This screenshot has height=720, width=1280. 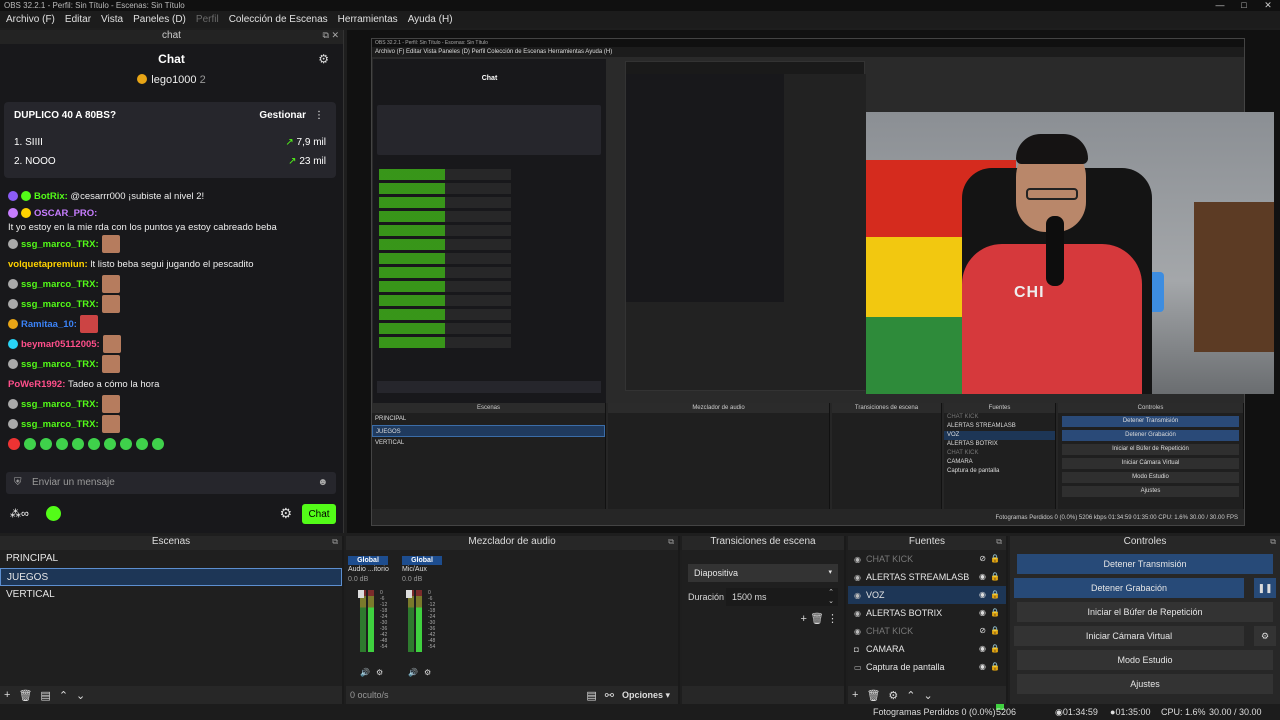 What do you see at coordinates (49, 324) in the screenshot?
I see `chat-username: Ramitaa_10:` at bounding box center [49, 324].